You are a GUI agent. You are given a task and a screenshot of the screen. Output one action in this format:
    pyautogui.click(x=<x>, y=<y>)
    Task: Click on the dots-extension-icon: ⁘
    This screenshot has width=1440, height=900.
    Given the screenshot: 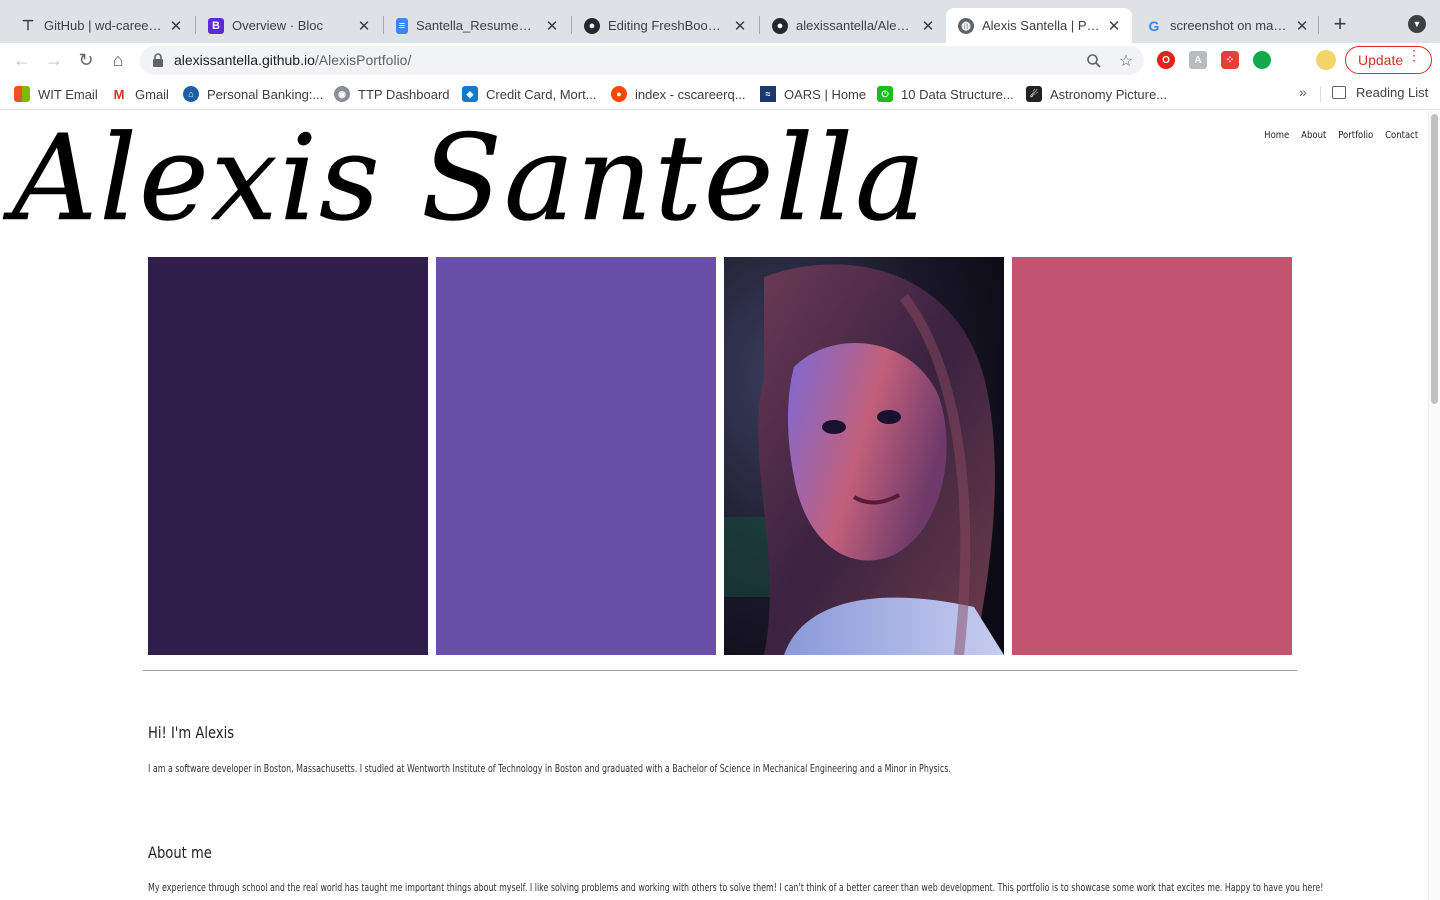 What is the action you would take?
    pyautogui.click(x=1230, y=60)
    